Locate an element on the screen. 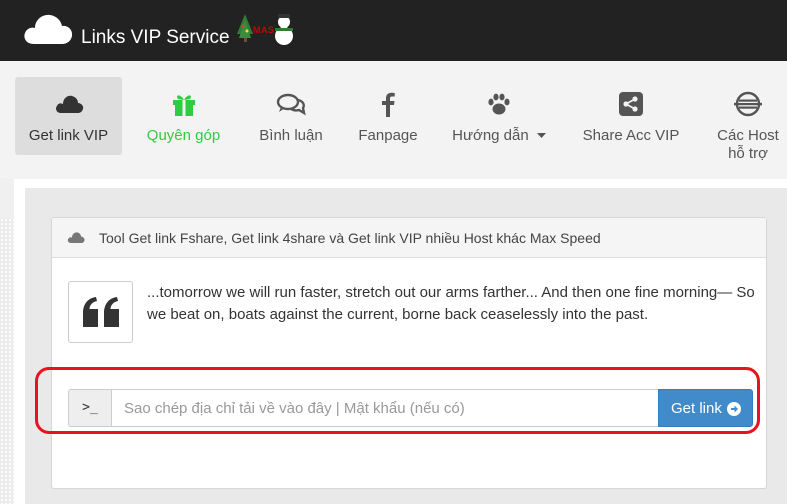 The height and width of the screenshot is (504, 787). nav-item-label: Bình luận is located at coordinates (291, 135).